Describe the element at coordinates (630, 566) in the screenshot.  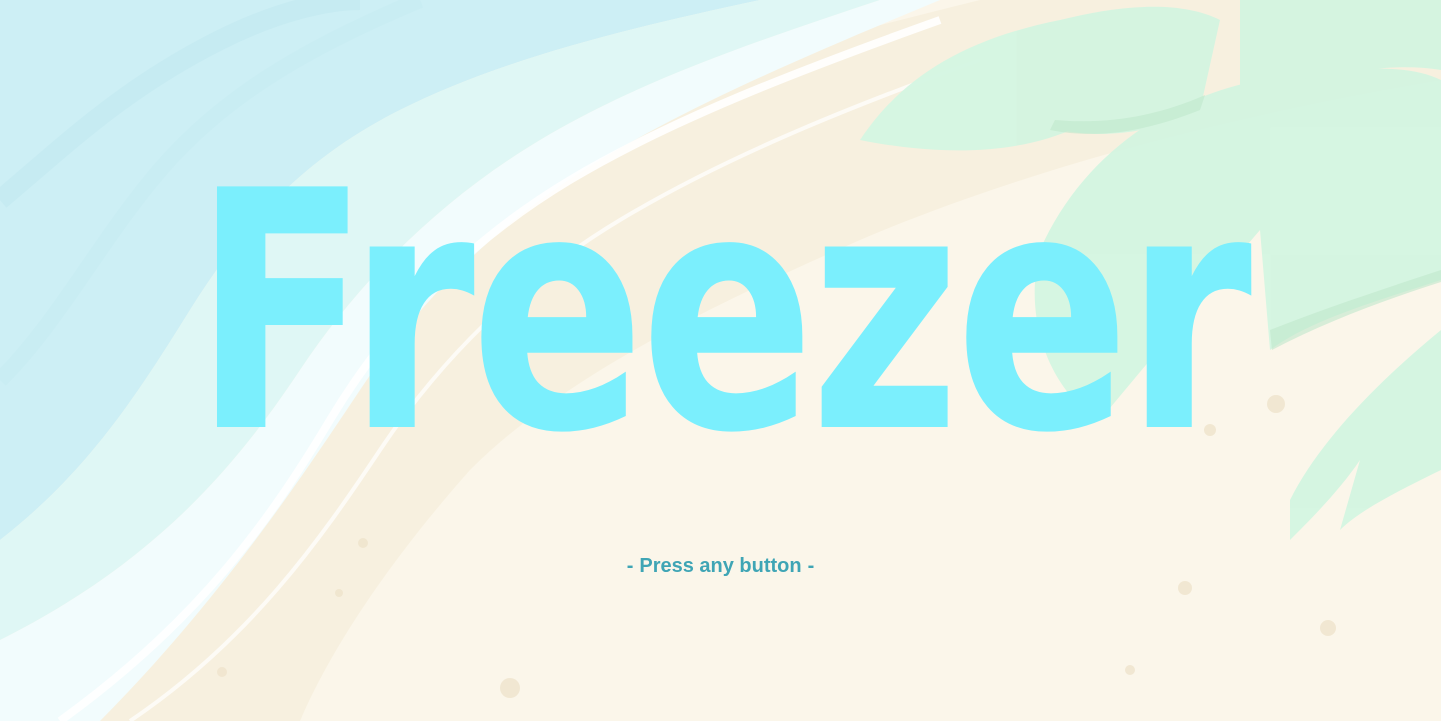
I see `prompt-dash-left: -` at that location.